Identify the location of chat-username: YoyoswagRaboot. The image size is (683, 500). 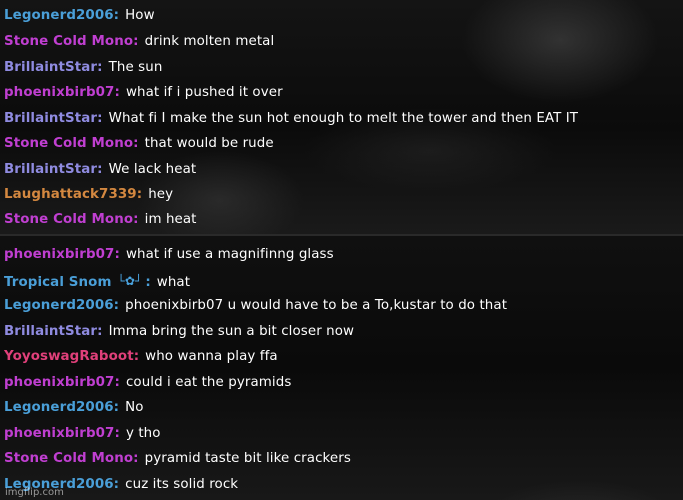
(69, 356).